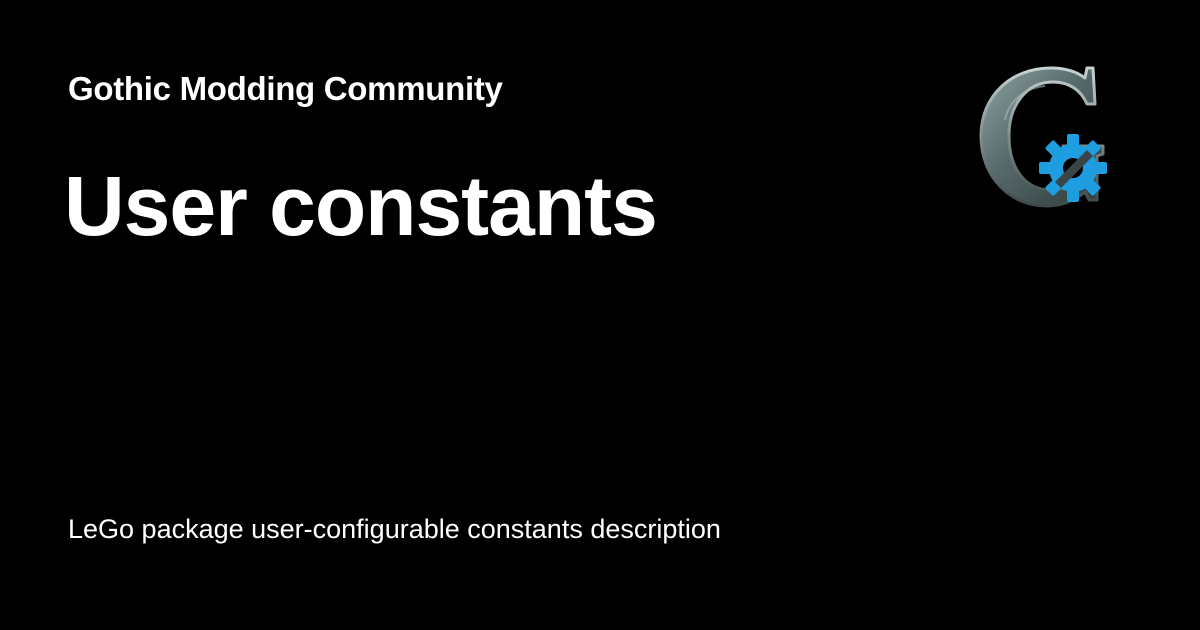 Image resolution: width=1200 pixels, height=630 pixels. Describe the element at coordinates (361, 206) in the screenshot. I see `page-title: User constants` at that location.